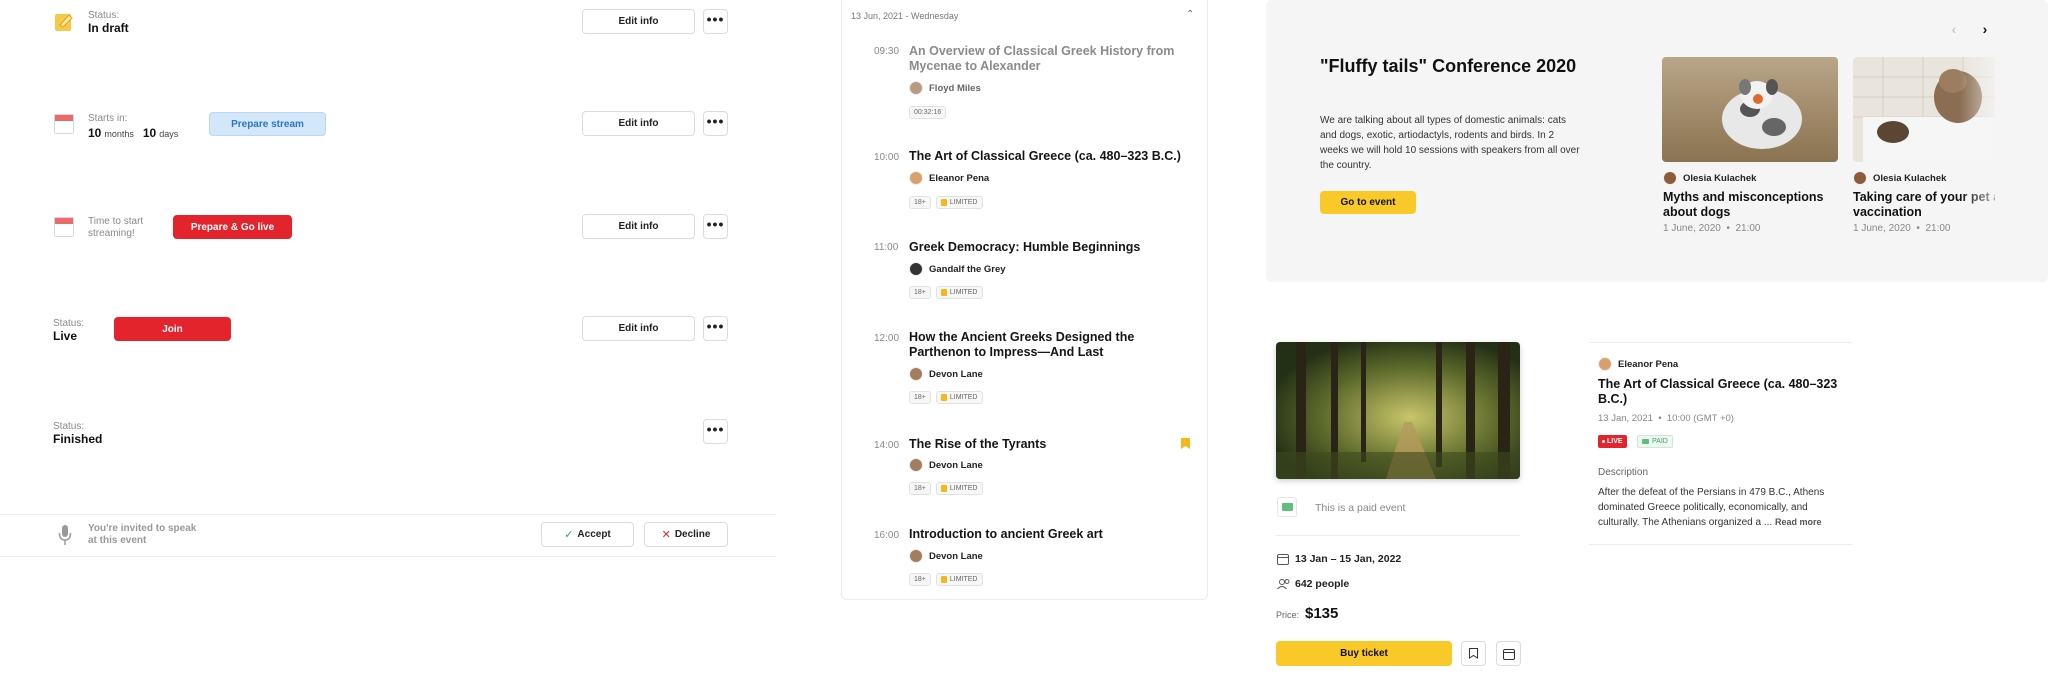  Describe the element at coordinates (1398, 410) in the screenshot. I see `forest-image` at that location.